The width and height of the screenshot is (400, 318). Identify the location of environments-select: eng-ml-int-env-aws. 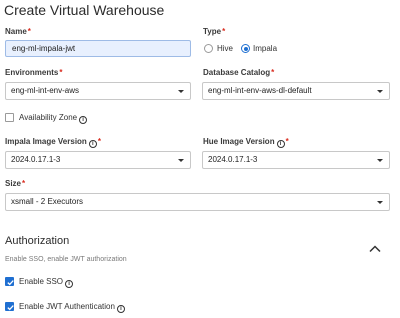
(98, 91).